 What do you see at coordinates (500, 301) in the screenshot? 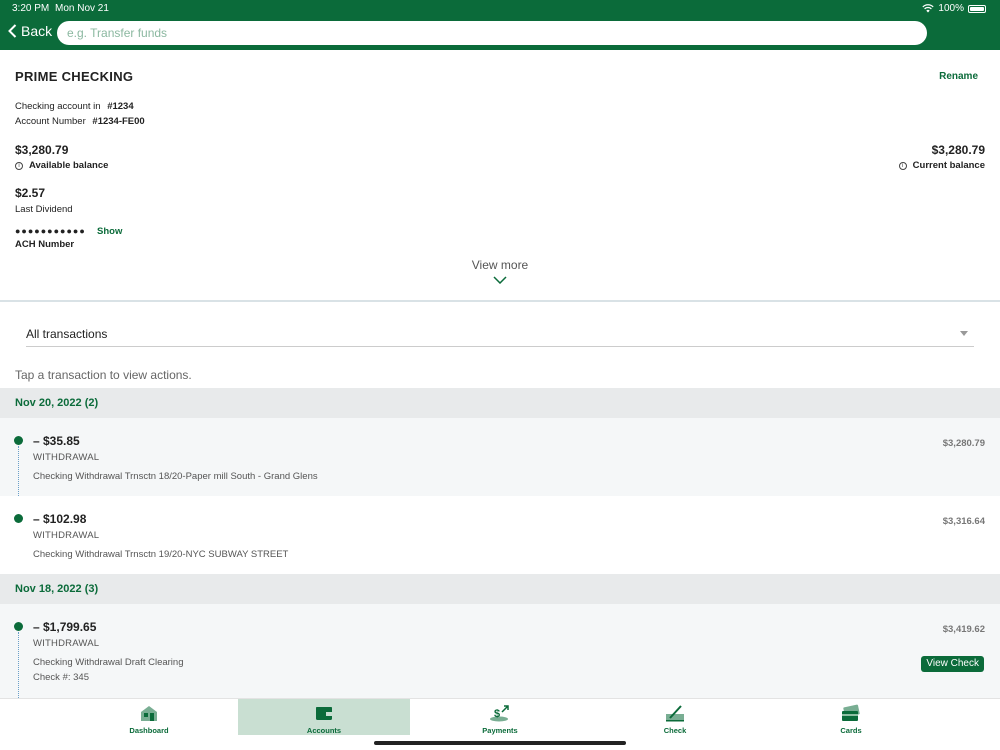
I see `section-divider` at bounding box center [500, 301].